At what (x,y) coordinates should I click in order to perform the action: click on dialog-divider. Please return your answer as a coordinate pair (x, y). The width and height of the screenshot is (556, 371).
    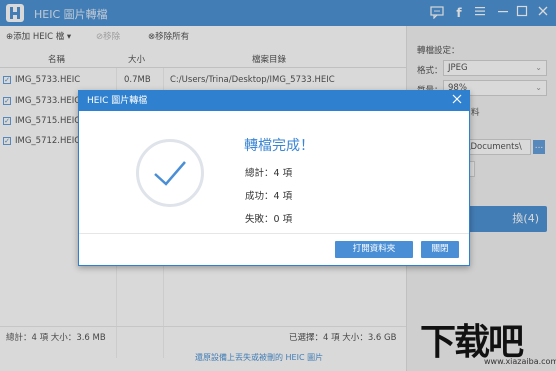
    Looking at the image, I should click on (274, 233).